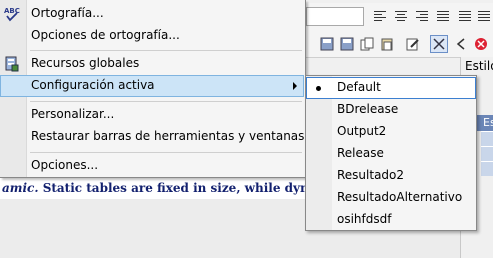 The width and height of the screenshot is (493, 258). What do you see at coordinates (368, 109) in the screenshot?
I see `submenu-item-label: BDrelease` at bounding box center [368, 109].